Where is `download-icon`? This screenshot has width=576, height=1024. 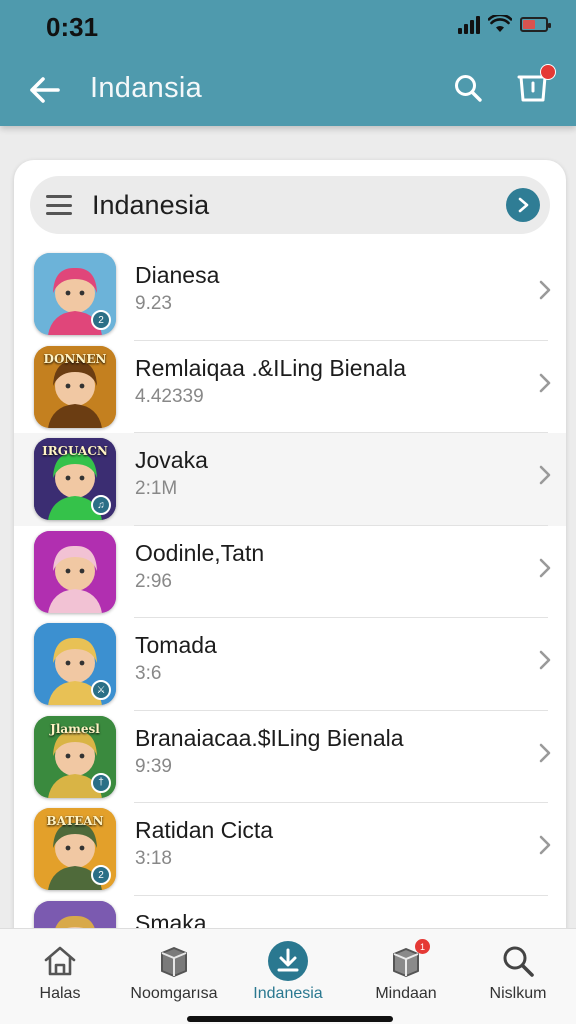
download-icon is located at coordinates (288, 961).